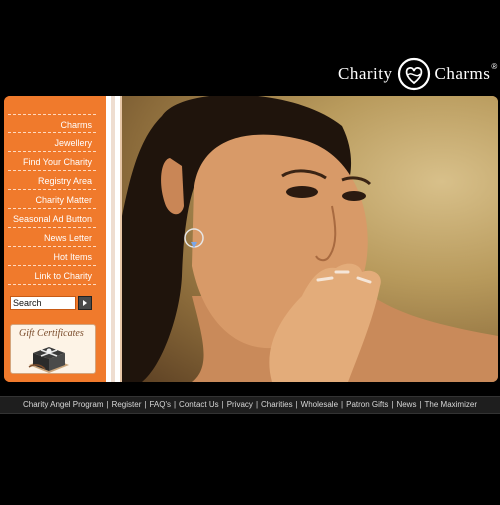 The width and height of the screenshot is (500, 505). I want to click on footer-link-privacy: Privacy, so click(240, 404).